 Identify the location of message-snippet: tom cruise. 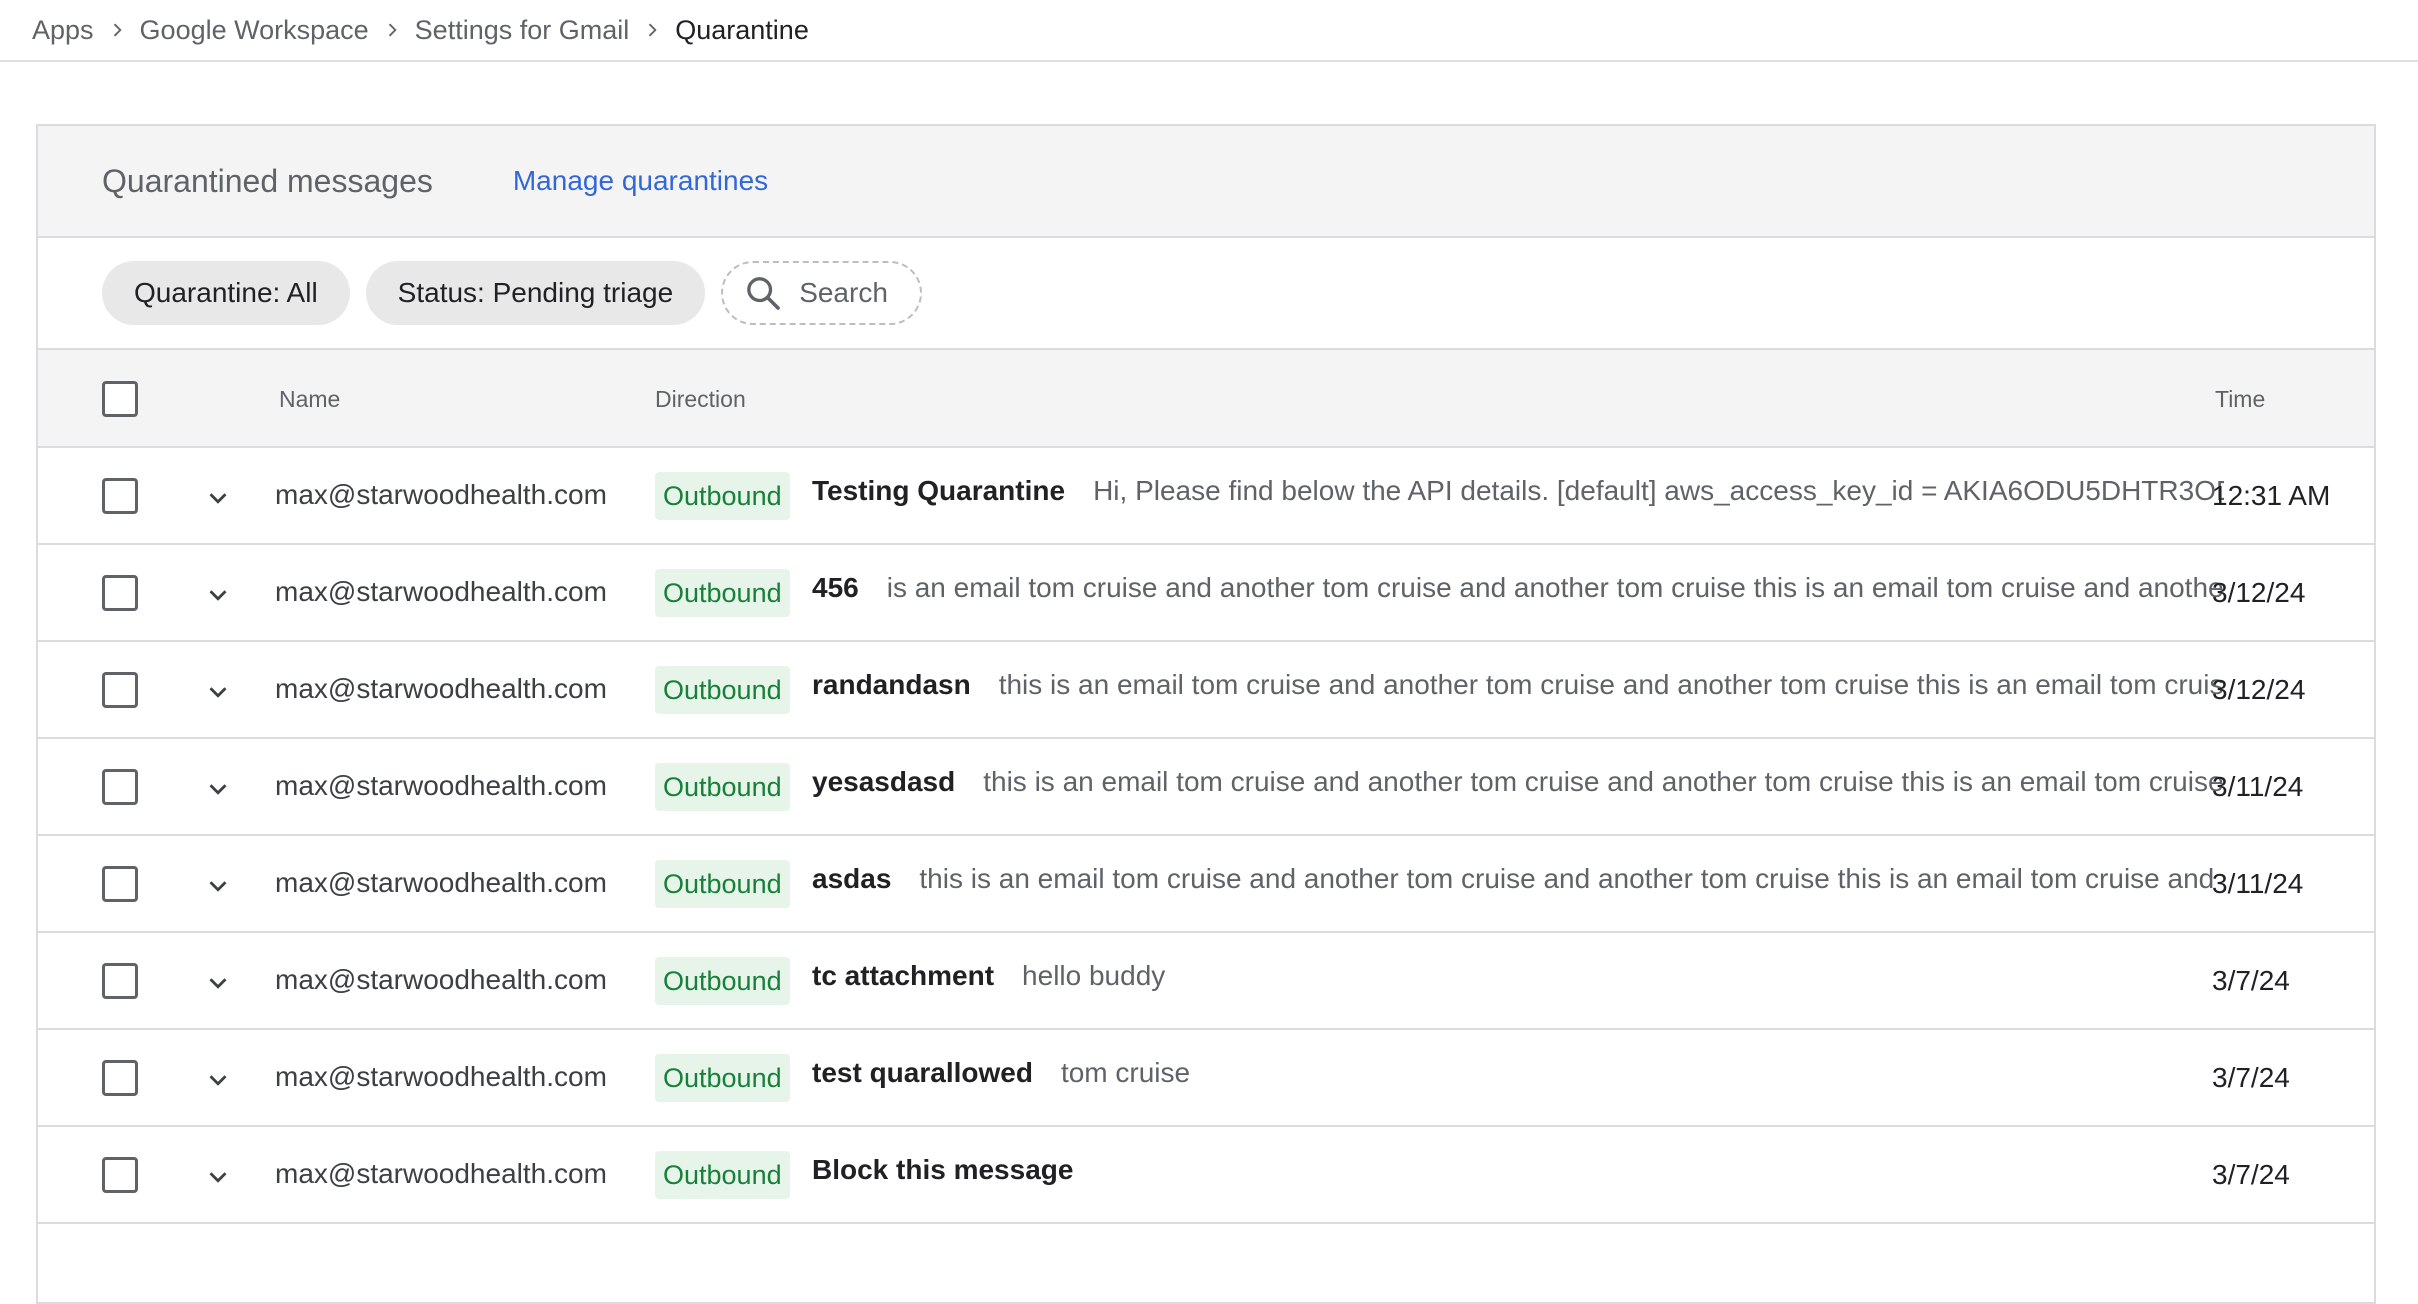
(1125, 1072).